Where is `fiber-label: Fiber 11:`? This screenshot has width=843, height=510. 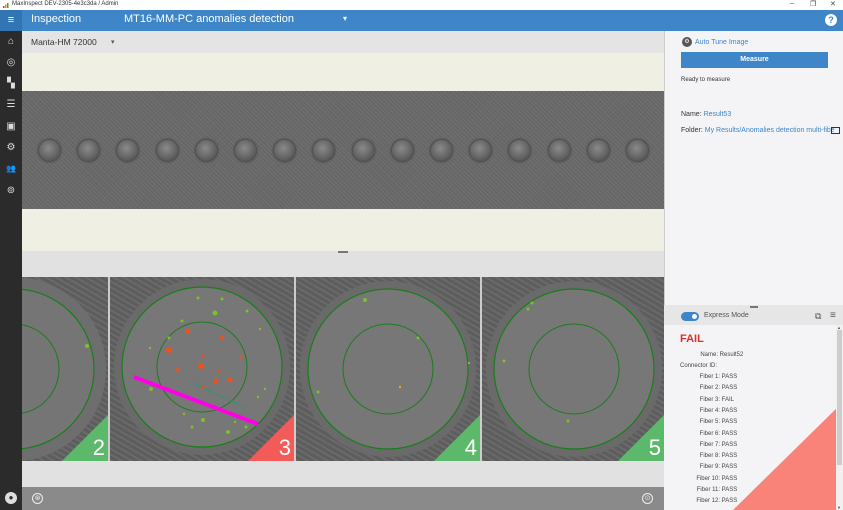
fiber-label: Fiber 11: is located at coordinates (708, 490).